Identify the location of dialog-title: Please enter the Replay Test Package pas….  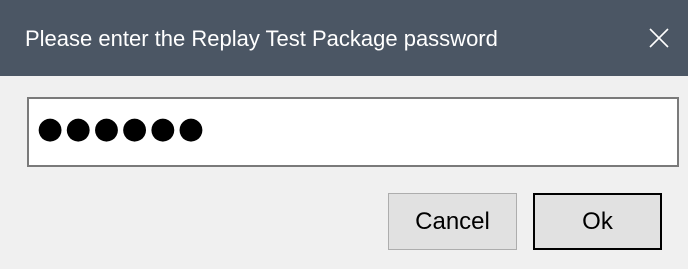
(261, 38).